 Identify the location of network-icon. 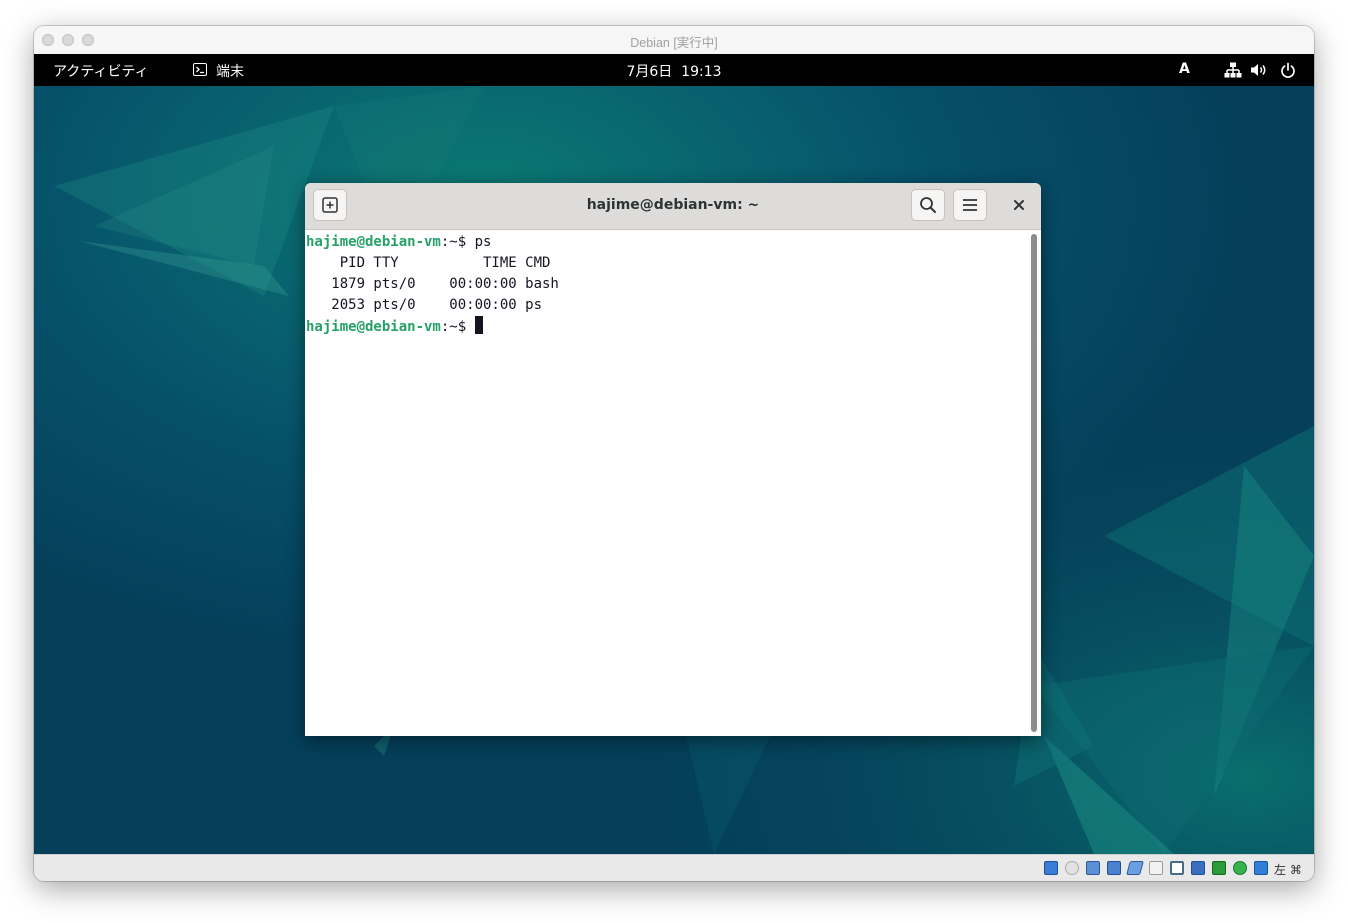
(1114, 868).